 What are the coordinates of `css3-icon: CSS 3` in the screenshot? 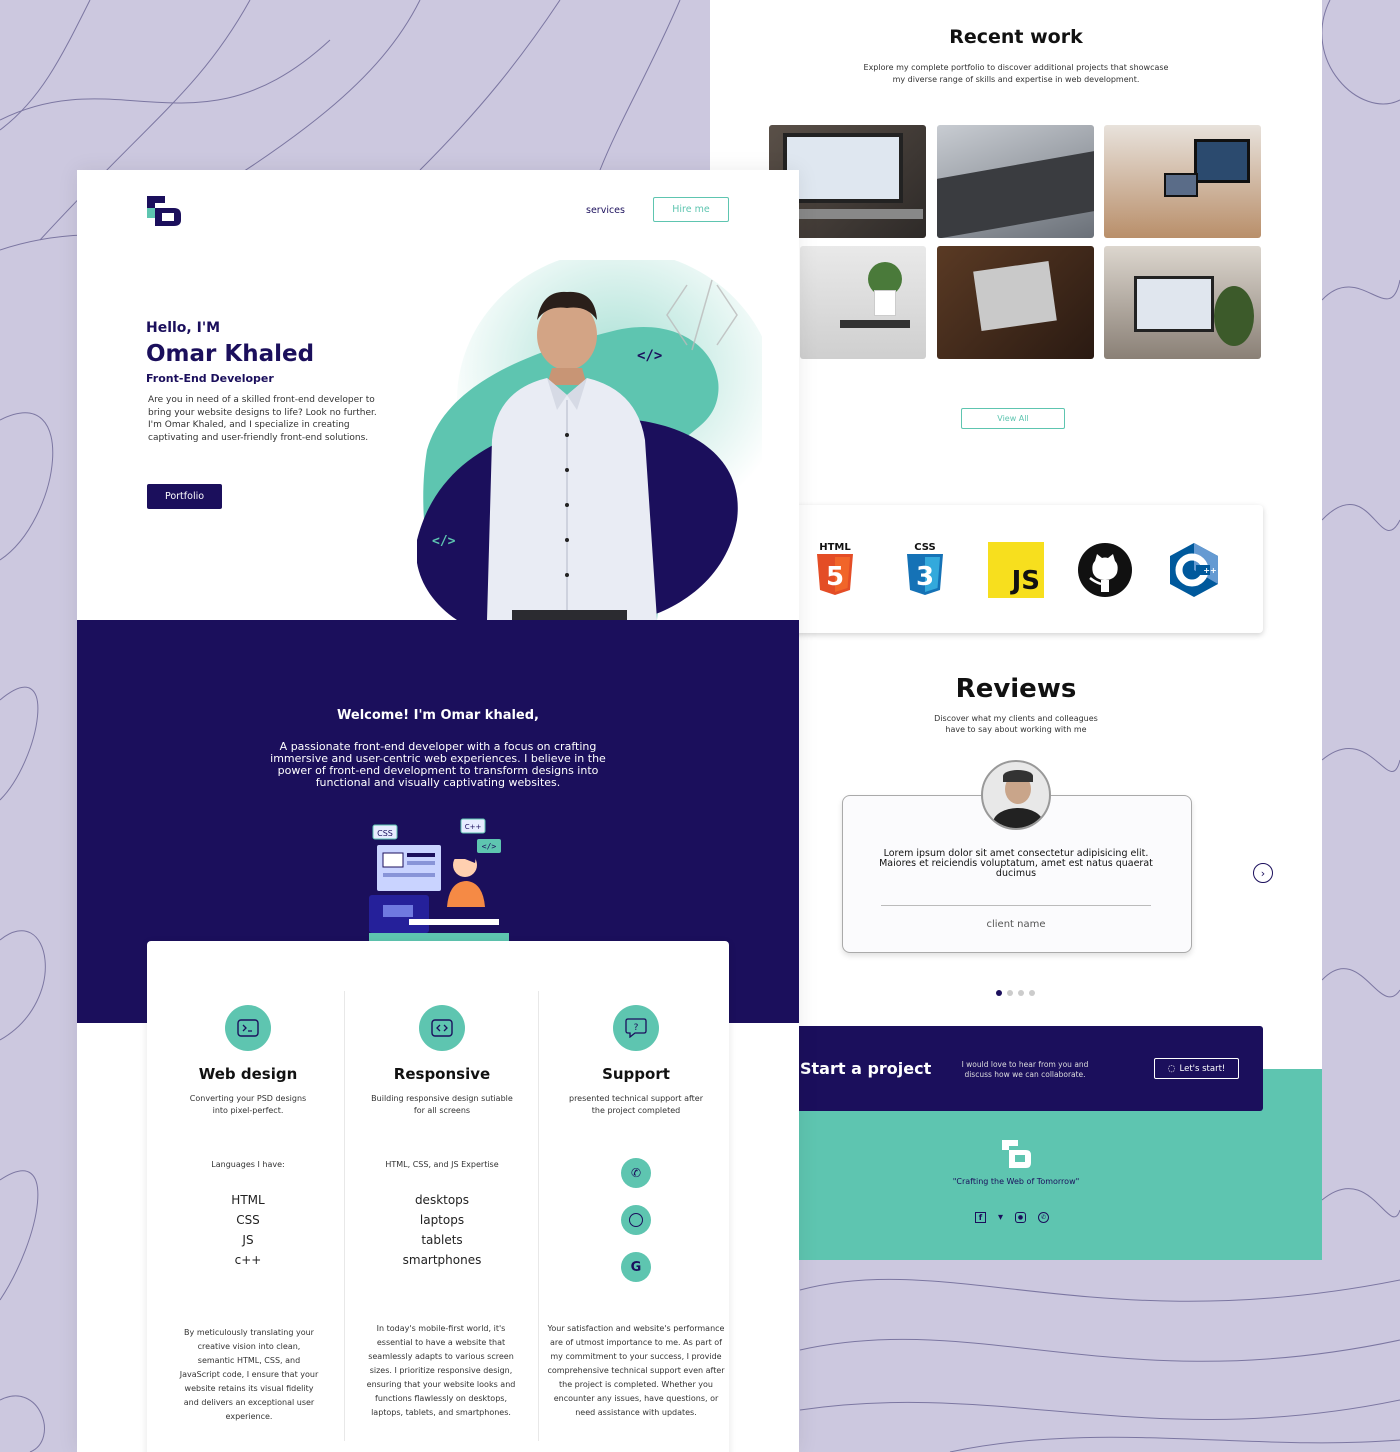 It's located at (925, 569).